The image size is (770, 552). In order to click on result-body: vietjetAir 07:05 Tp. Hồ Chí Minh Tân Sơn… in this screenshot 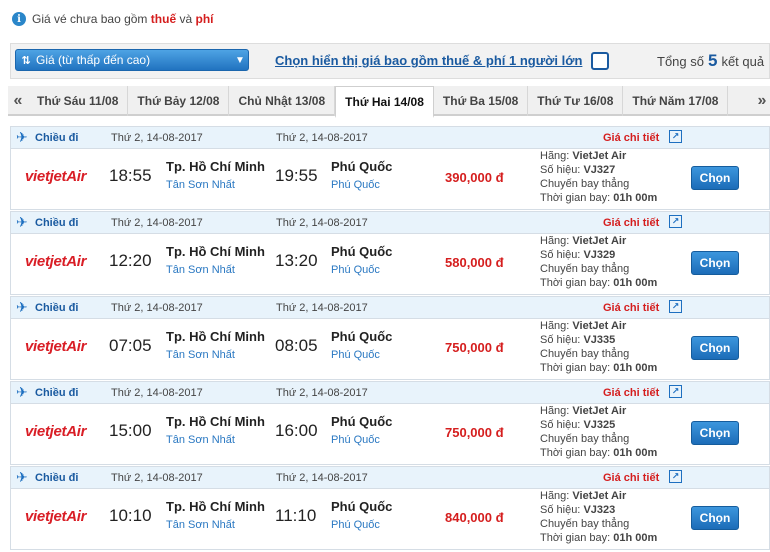, I will do `click(390, 349)`.